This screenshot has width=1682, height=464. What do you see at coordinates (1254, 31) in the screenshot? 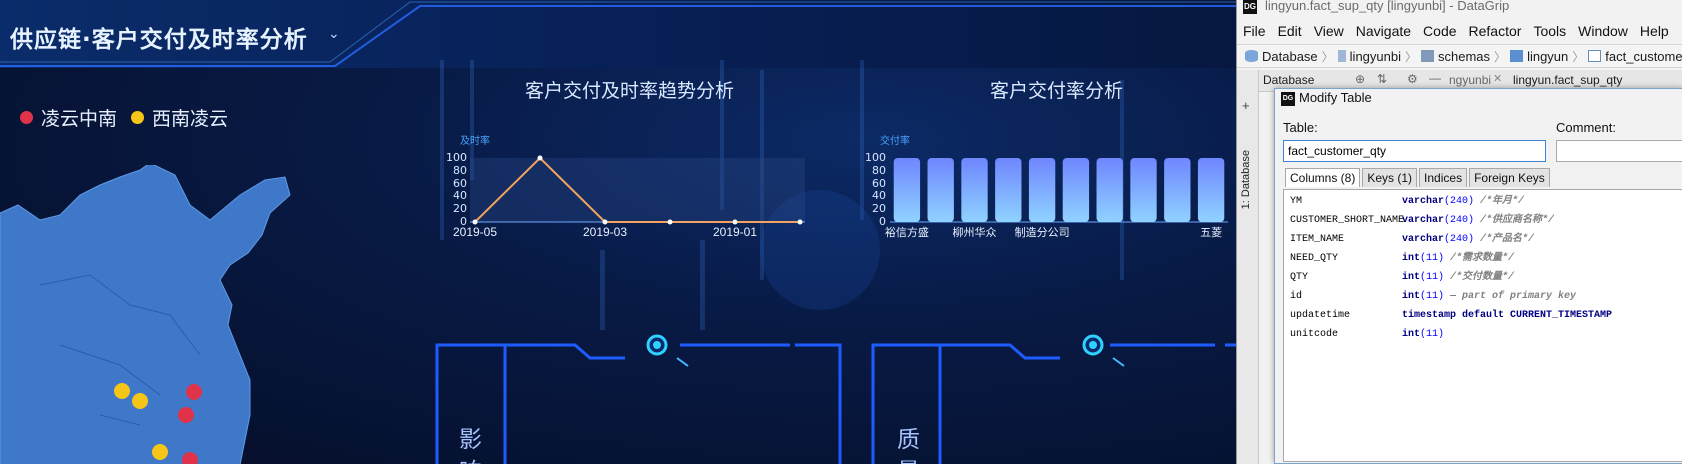
I see `menu-file: File` at bounding box center [1254, 31].